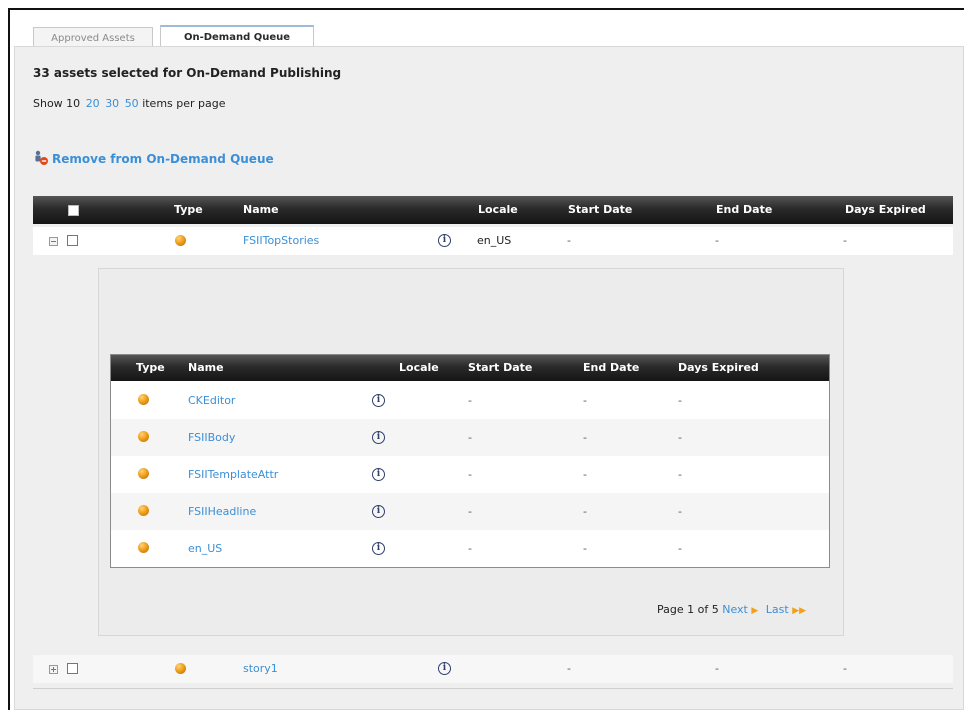  I want to click on col-days-expired: Days Expired, so click(885, 210).